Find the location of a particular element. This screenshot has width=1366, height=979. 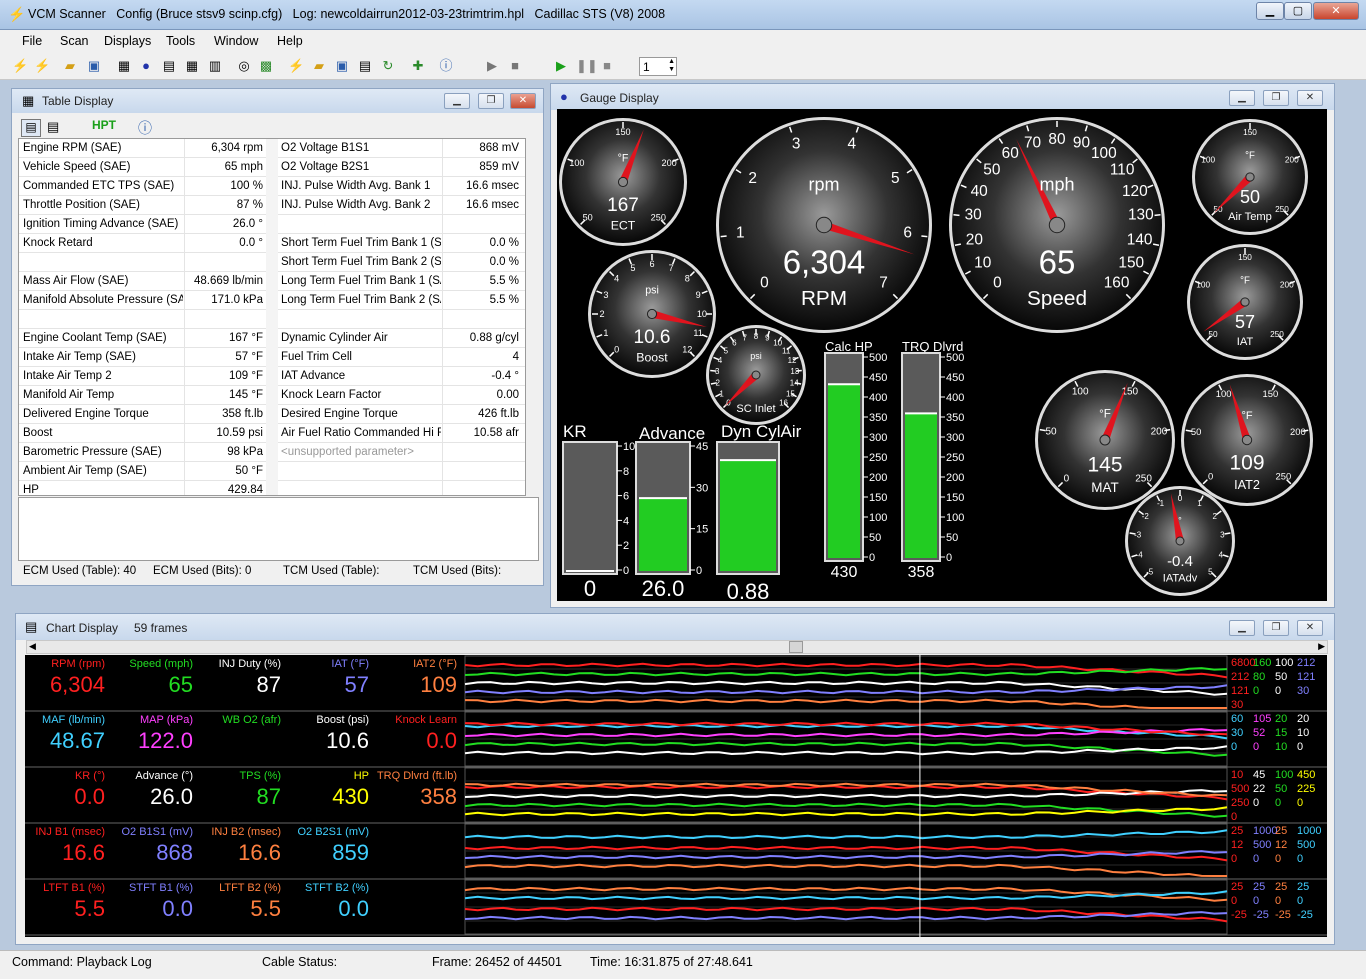

histogram-icon: ▦ is located at coordinates (192, 66).